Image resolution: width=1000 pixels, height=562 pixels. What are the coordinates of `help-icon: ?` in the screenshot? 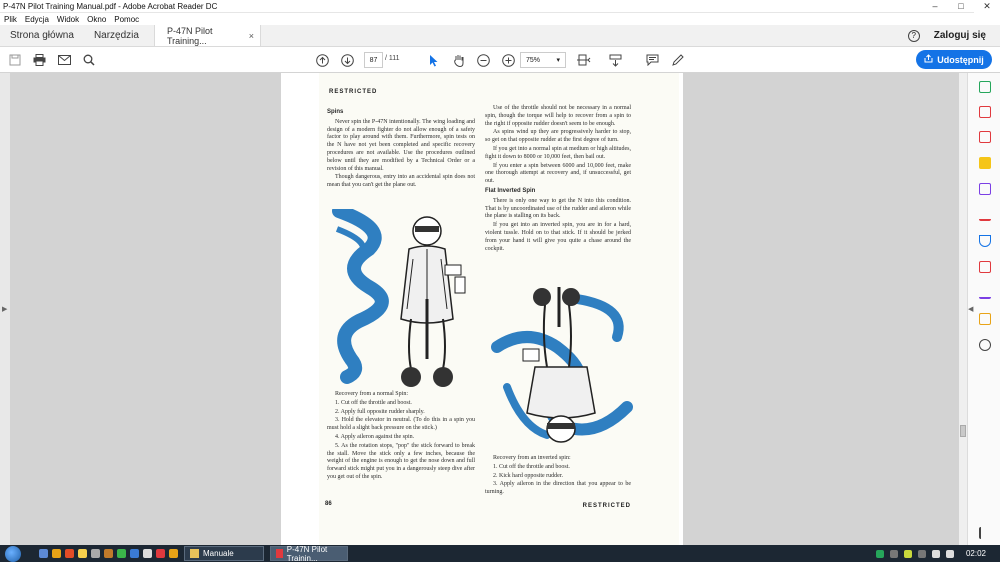 It's located at (913, 35).